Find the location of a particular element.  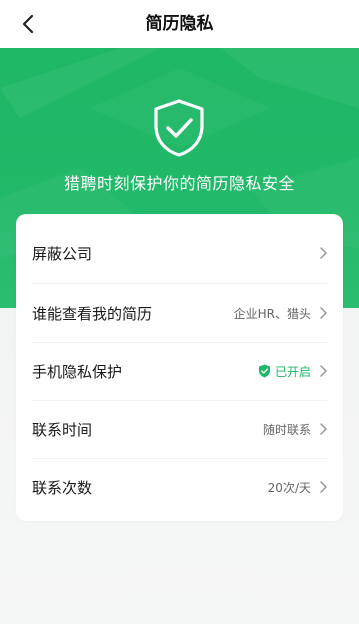

setting-label: 屏蔽公司 is located at coordinates (62, 253).